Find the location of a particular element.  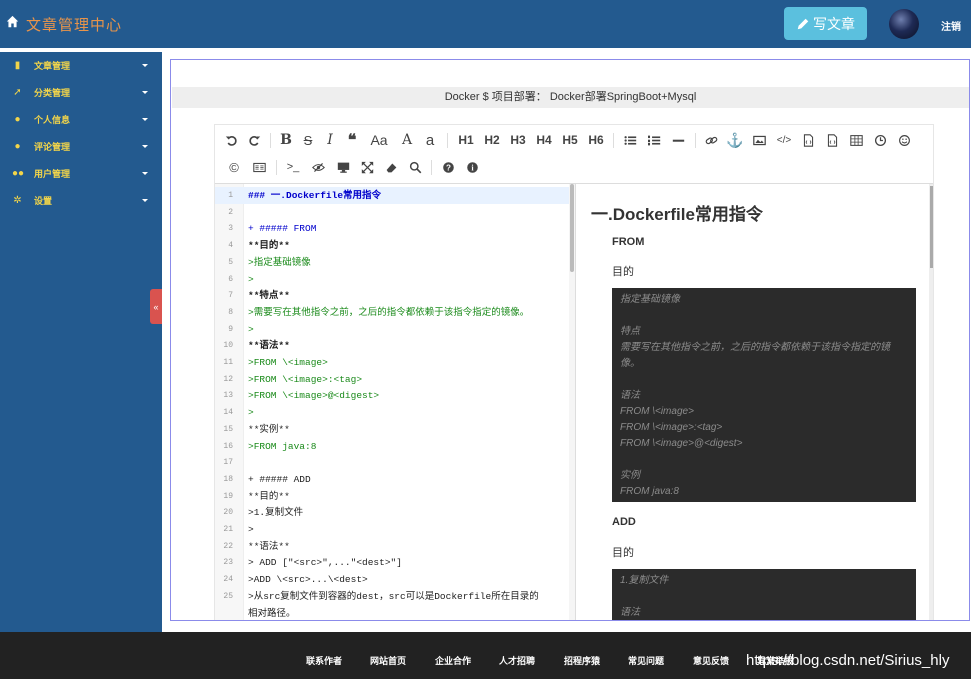

code-line: 6 > is located at coordinates (392, 279).